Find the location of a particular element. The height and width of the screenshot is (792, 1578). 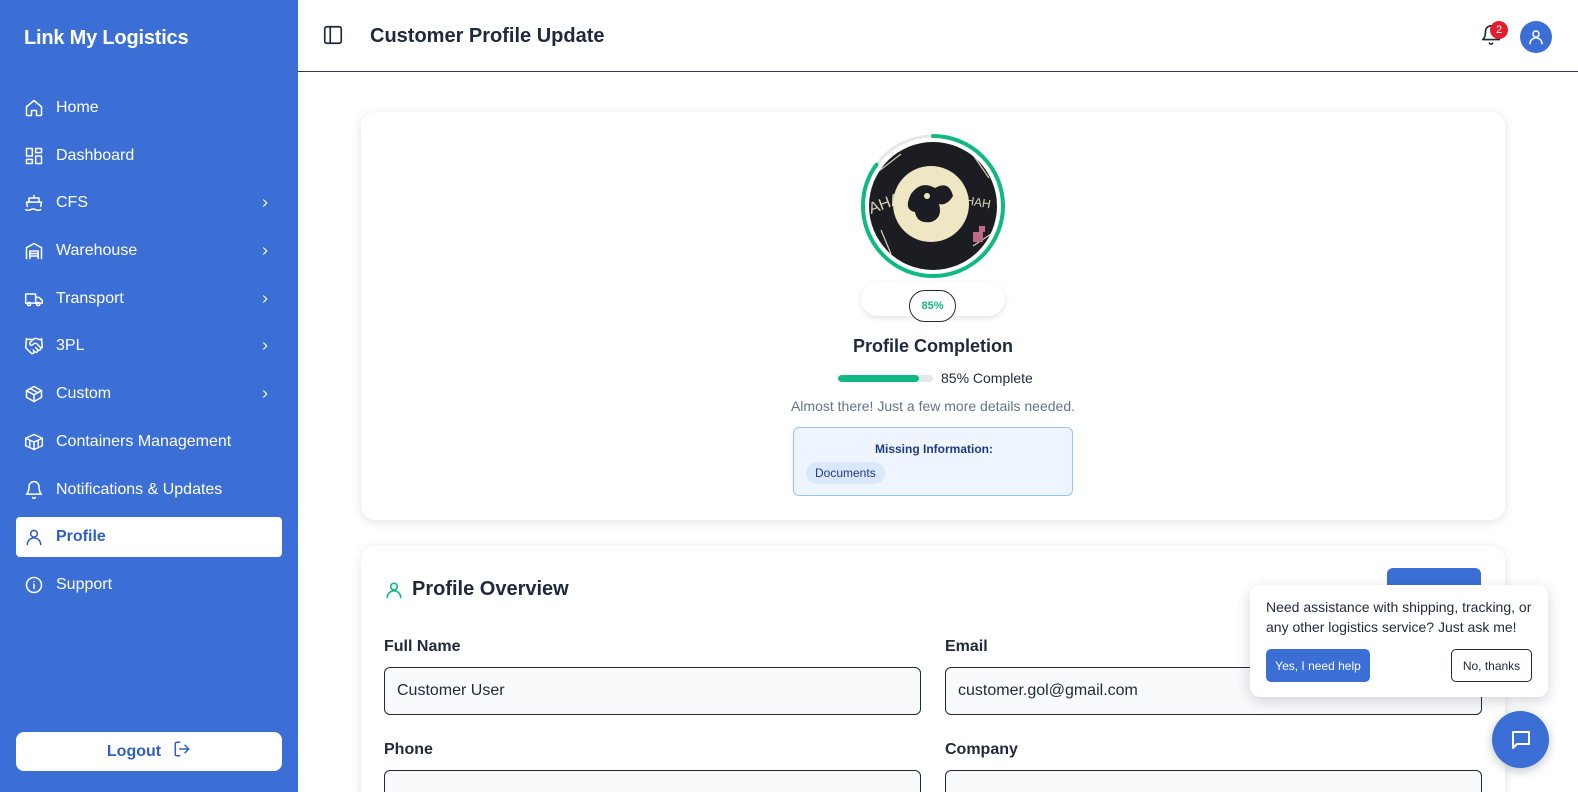

missing-information-title: Missing Information: is located at coordinates (934, 449).